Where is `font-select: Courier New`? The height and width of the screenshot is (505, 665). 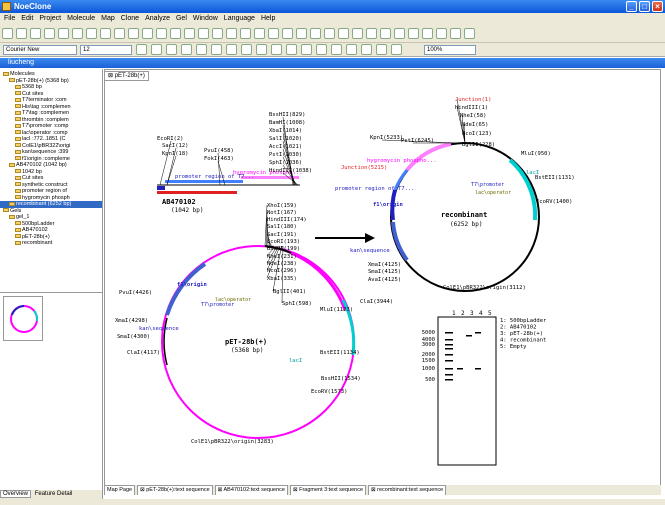
font-select: Courier New is located at coordinates (40, 50).